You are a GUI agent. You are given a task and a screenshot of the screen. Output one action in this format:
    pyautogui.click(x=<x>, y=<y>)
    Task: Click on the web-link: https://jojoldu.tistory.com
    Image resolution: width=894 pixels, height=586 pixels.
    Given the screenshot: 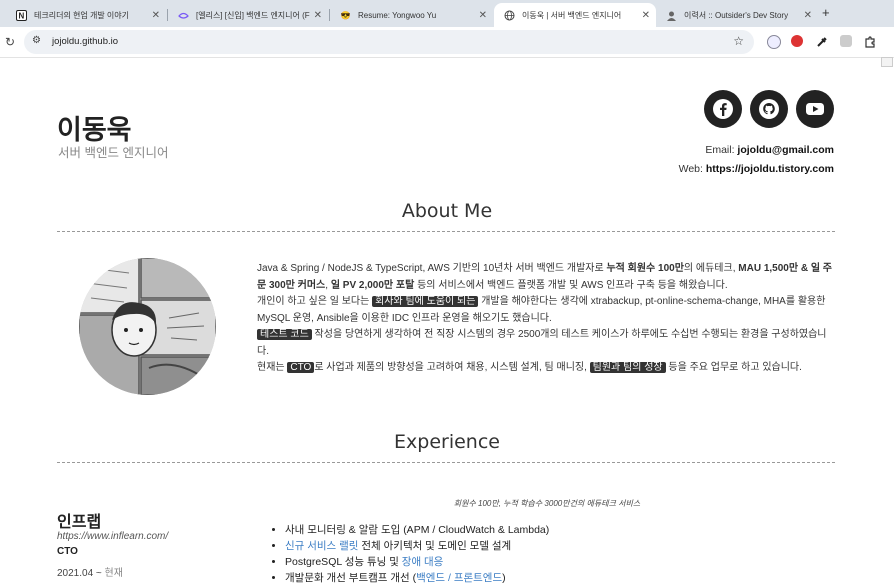 What is the action you would take?
    pyautogui.click(x=770, y=169)
    